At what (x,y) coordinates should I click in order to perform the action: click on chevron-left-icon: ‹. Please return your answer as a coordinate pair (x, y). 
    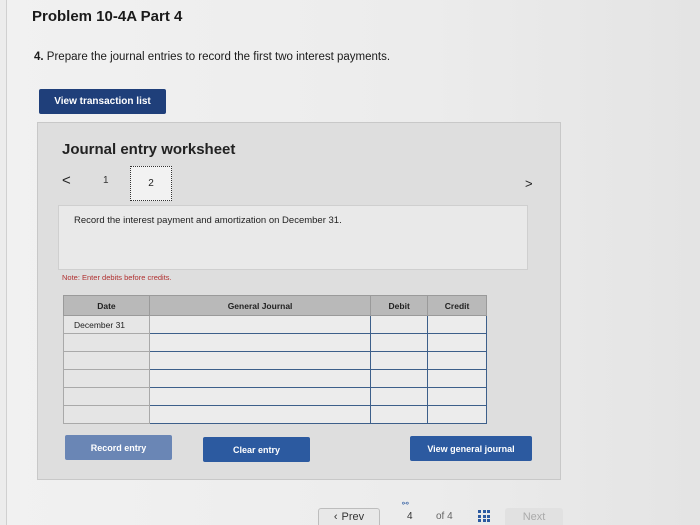
    Looking at the image, I should click on (335, 517).